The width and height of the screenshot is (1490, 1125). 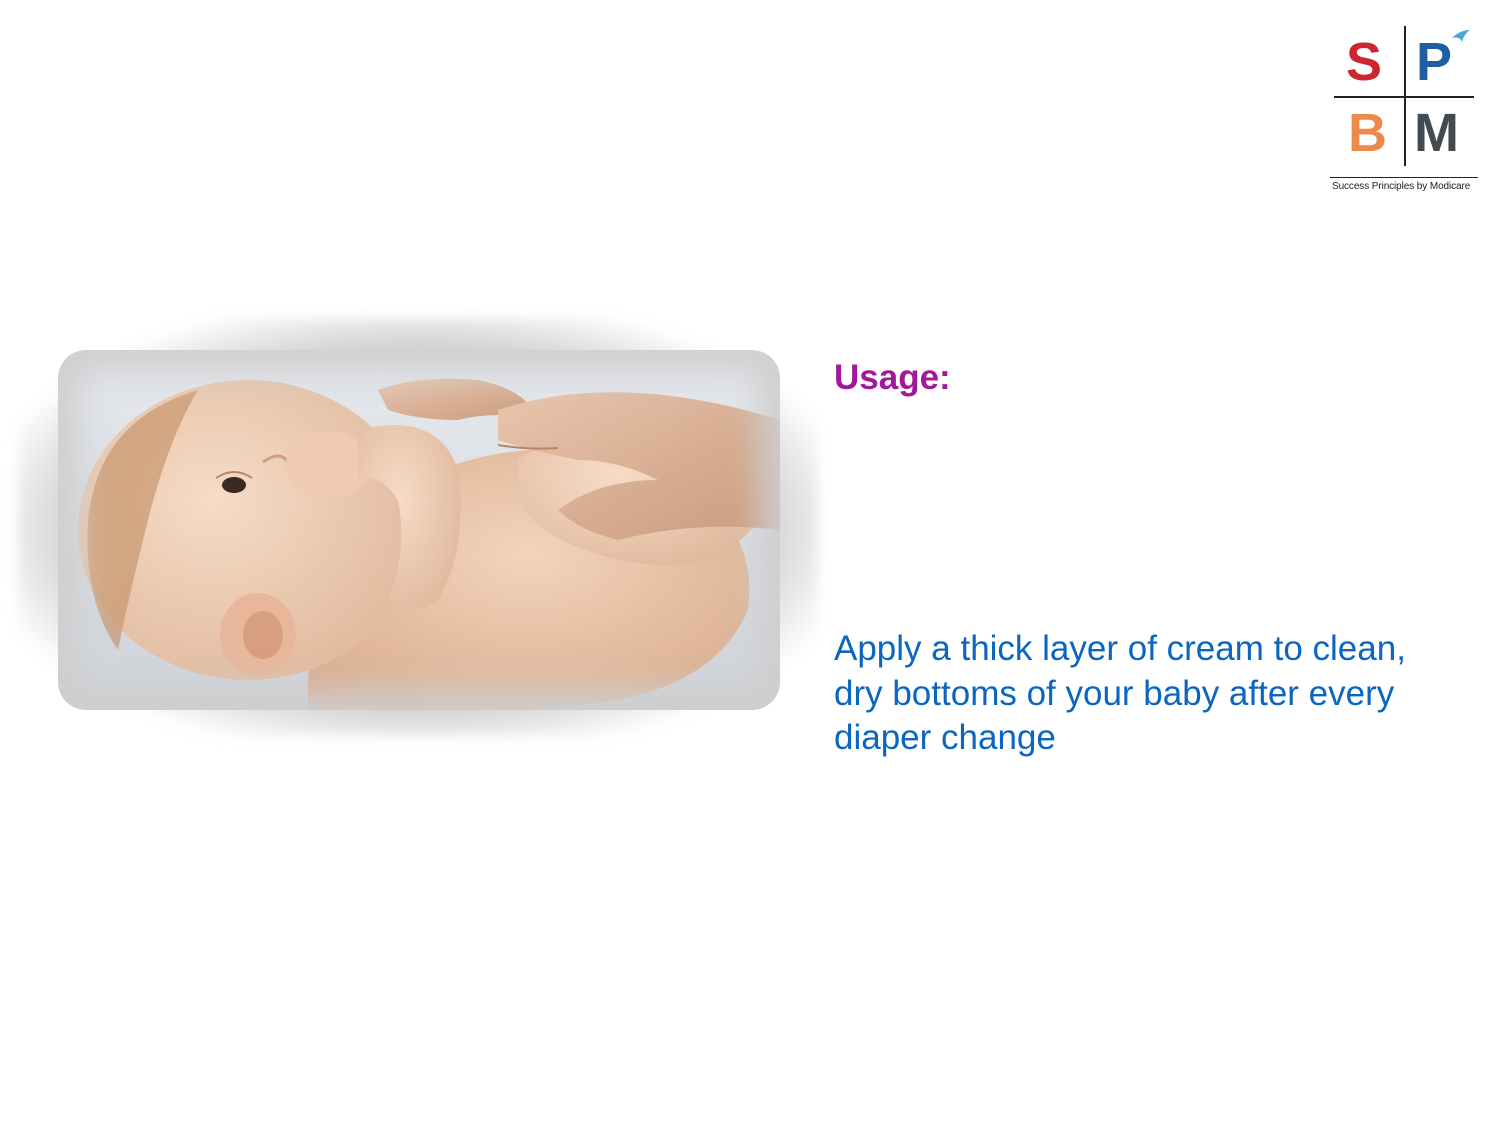 I want to click on logo-horizontal-divider, so click(x=1404, y=97).